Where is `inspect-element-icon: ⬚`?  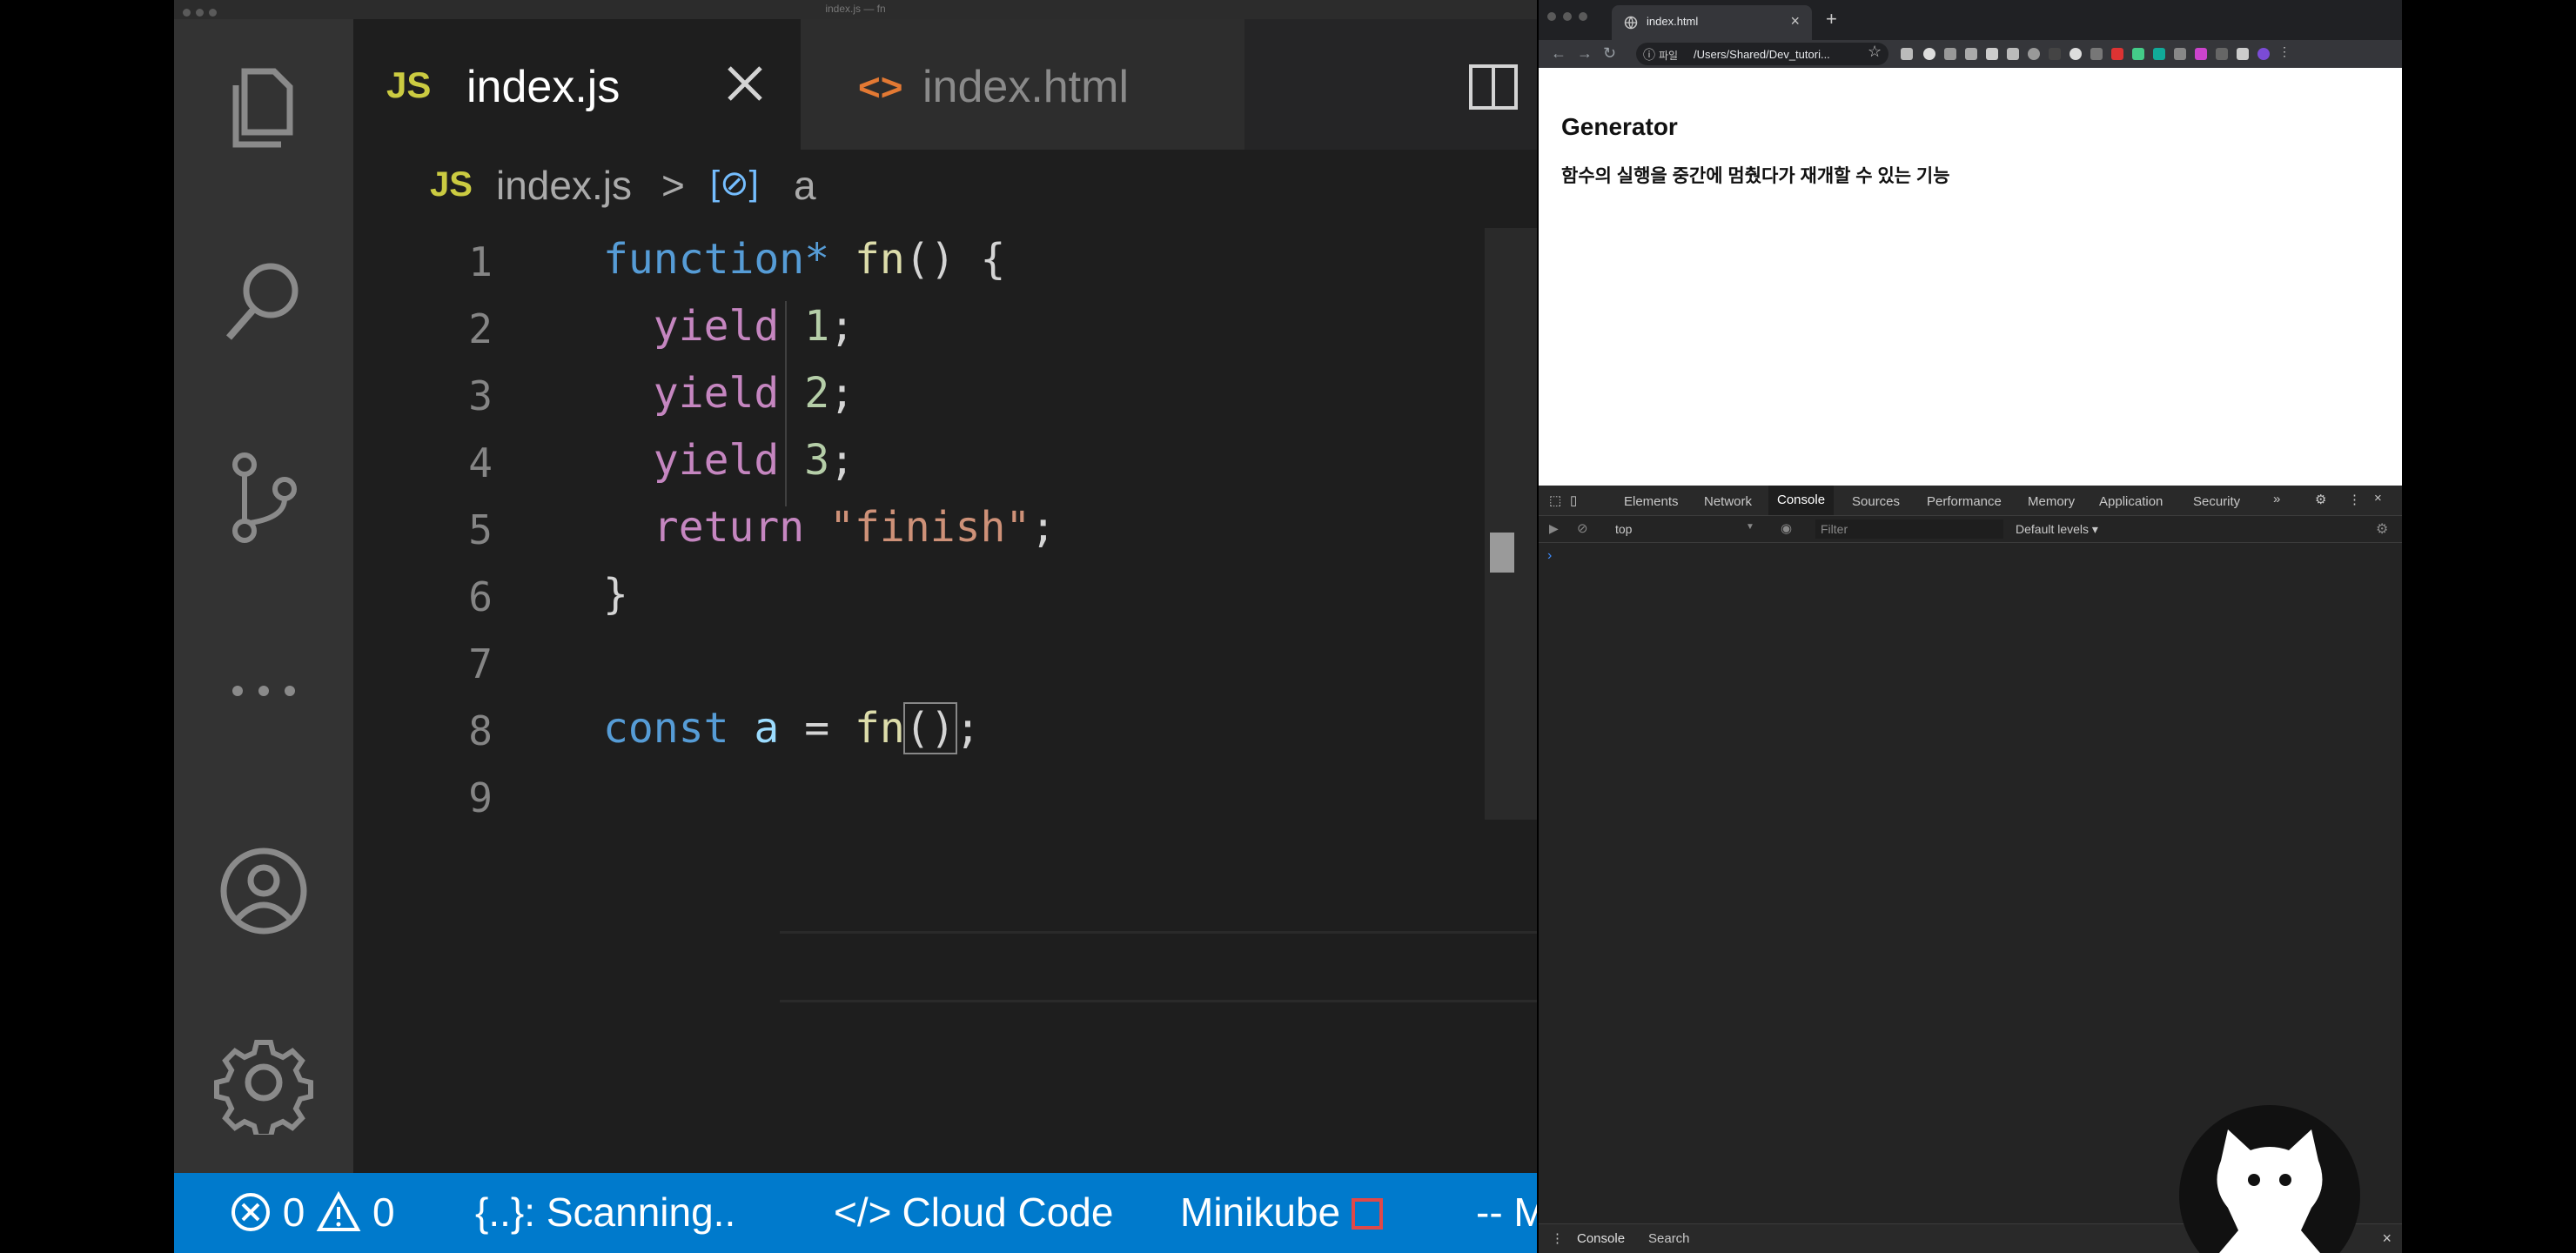
inspect-element-icon: ⬚ is located at coordinates (1555, 500).